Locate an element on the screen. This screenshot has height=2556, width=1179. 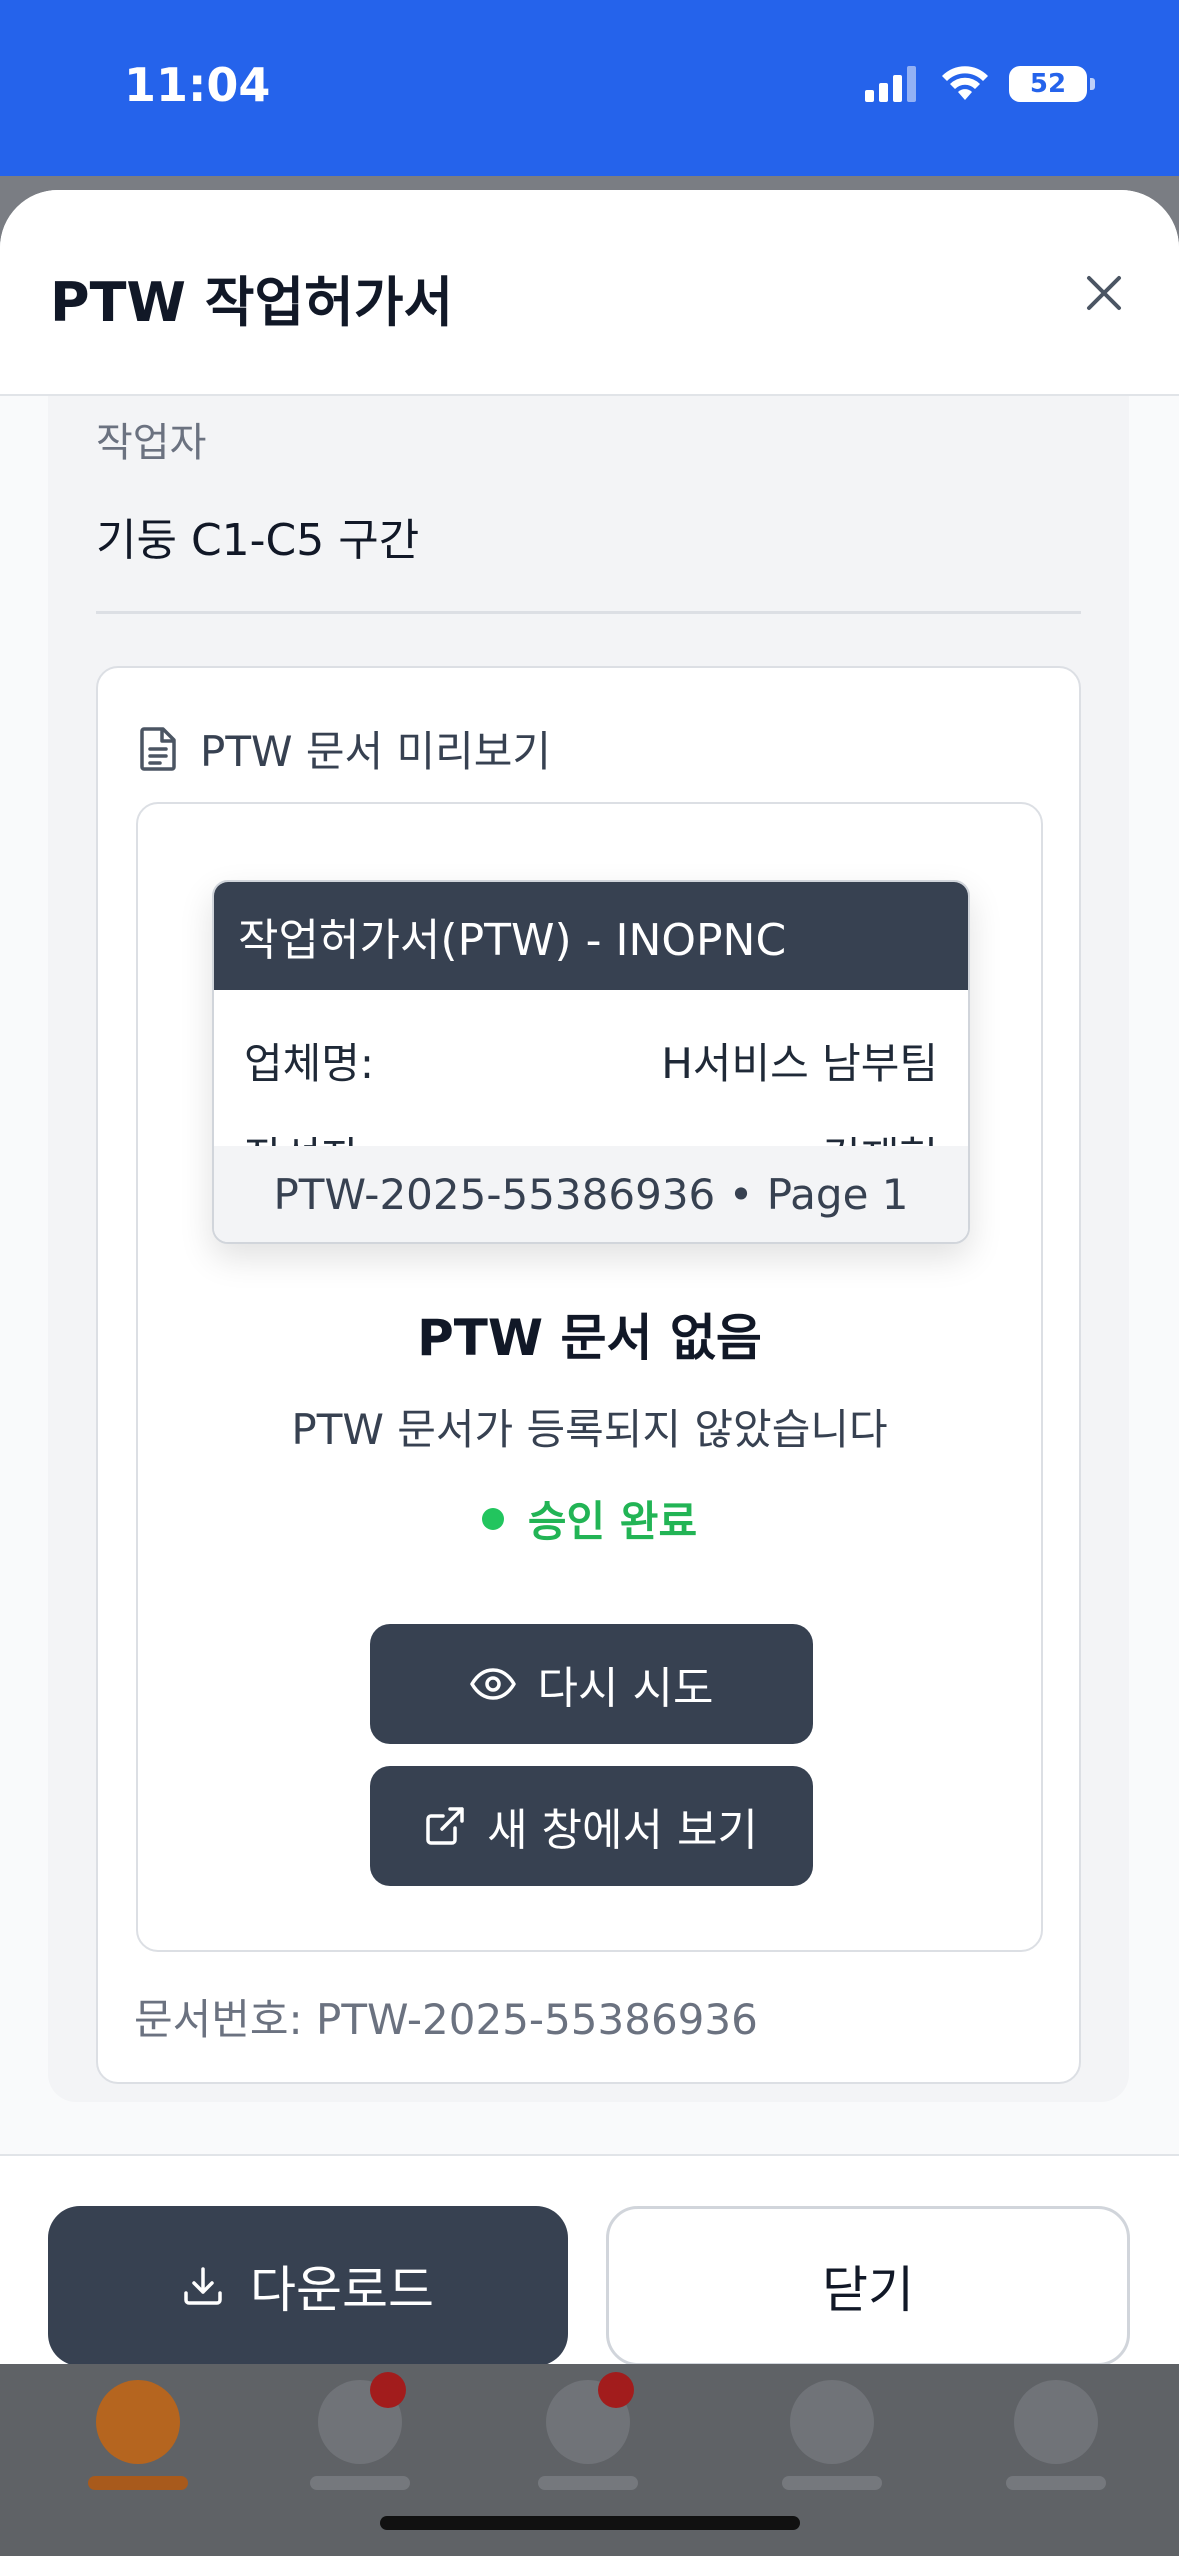
empty-state-title: PTW 문서 없음 is located at coordinates (589, 1338).